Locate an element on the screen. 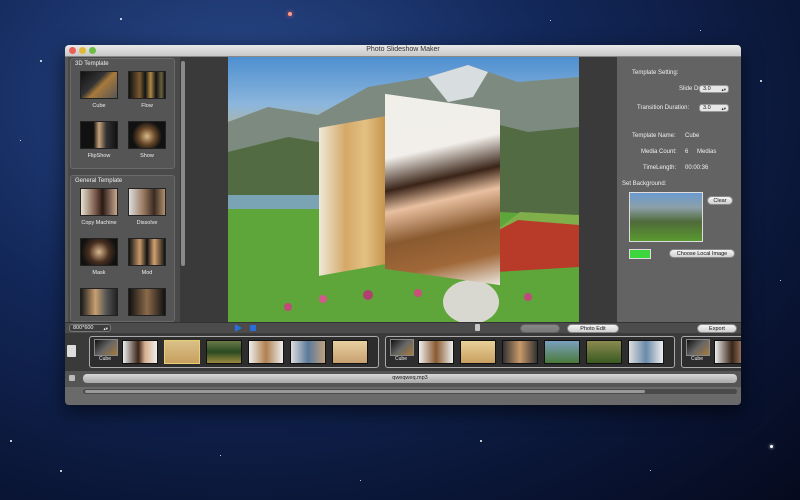 The image size is (800, 500). timeline-start-icon is located at coordinates (71, 351).